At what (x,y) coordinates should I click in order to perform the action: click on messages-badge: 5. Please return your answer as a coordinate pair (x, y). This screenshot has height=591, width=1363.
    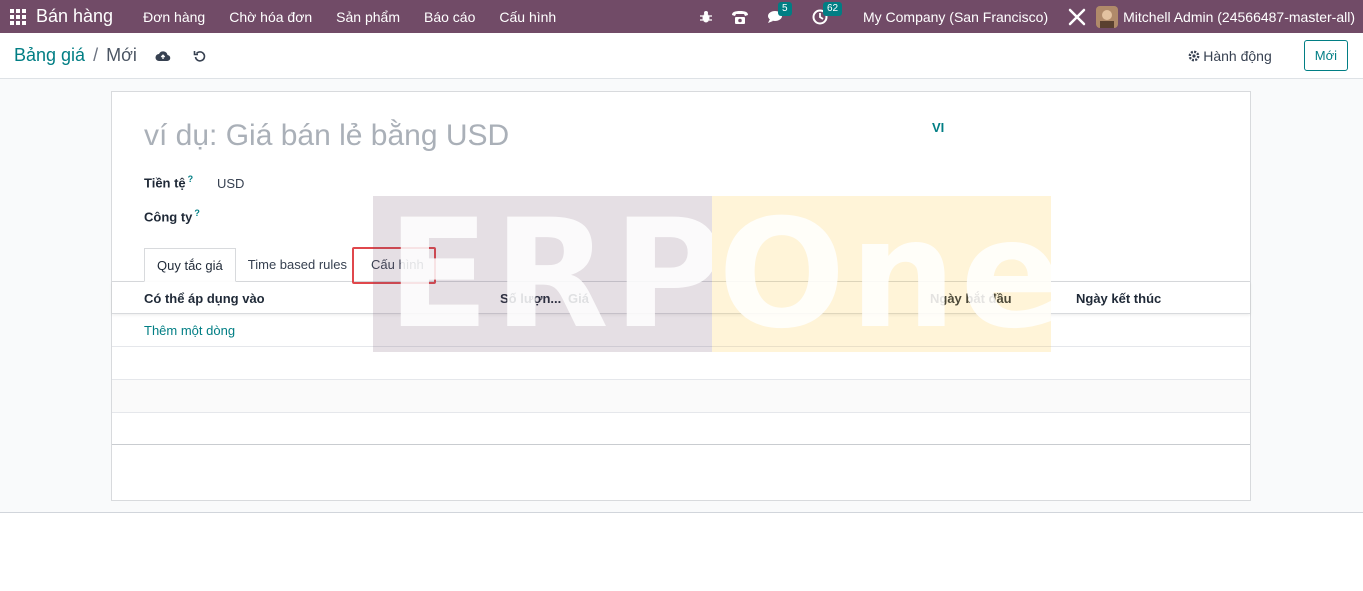
    Looking at the image, I should click on (784, 8).